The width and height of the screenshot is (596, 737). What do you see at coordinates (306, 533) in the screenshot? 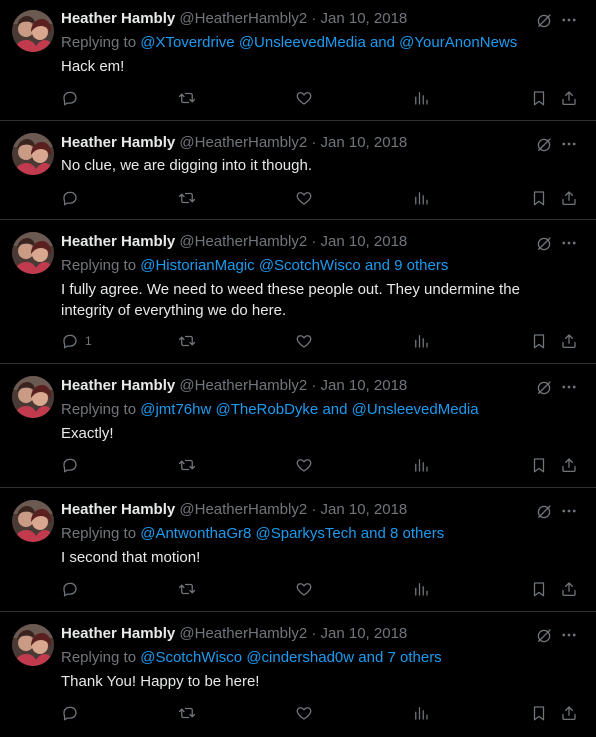
I see `mention-link: @SparkysTech` at bounding box center [306, 533].